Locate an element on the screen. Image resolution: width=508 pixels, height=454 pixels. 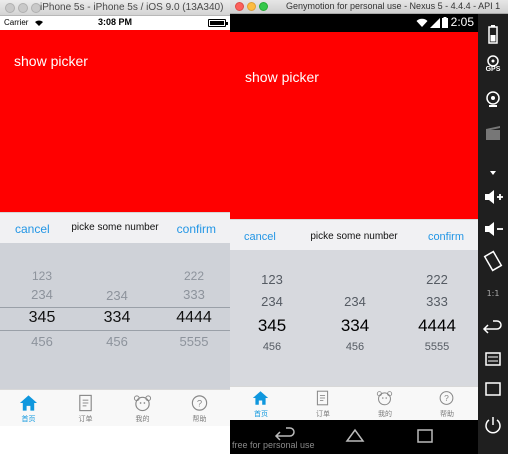
status-clock: 2:05 is located at coordinates (462, 22).